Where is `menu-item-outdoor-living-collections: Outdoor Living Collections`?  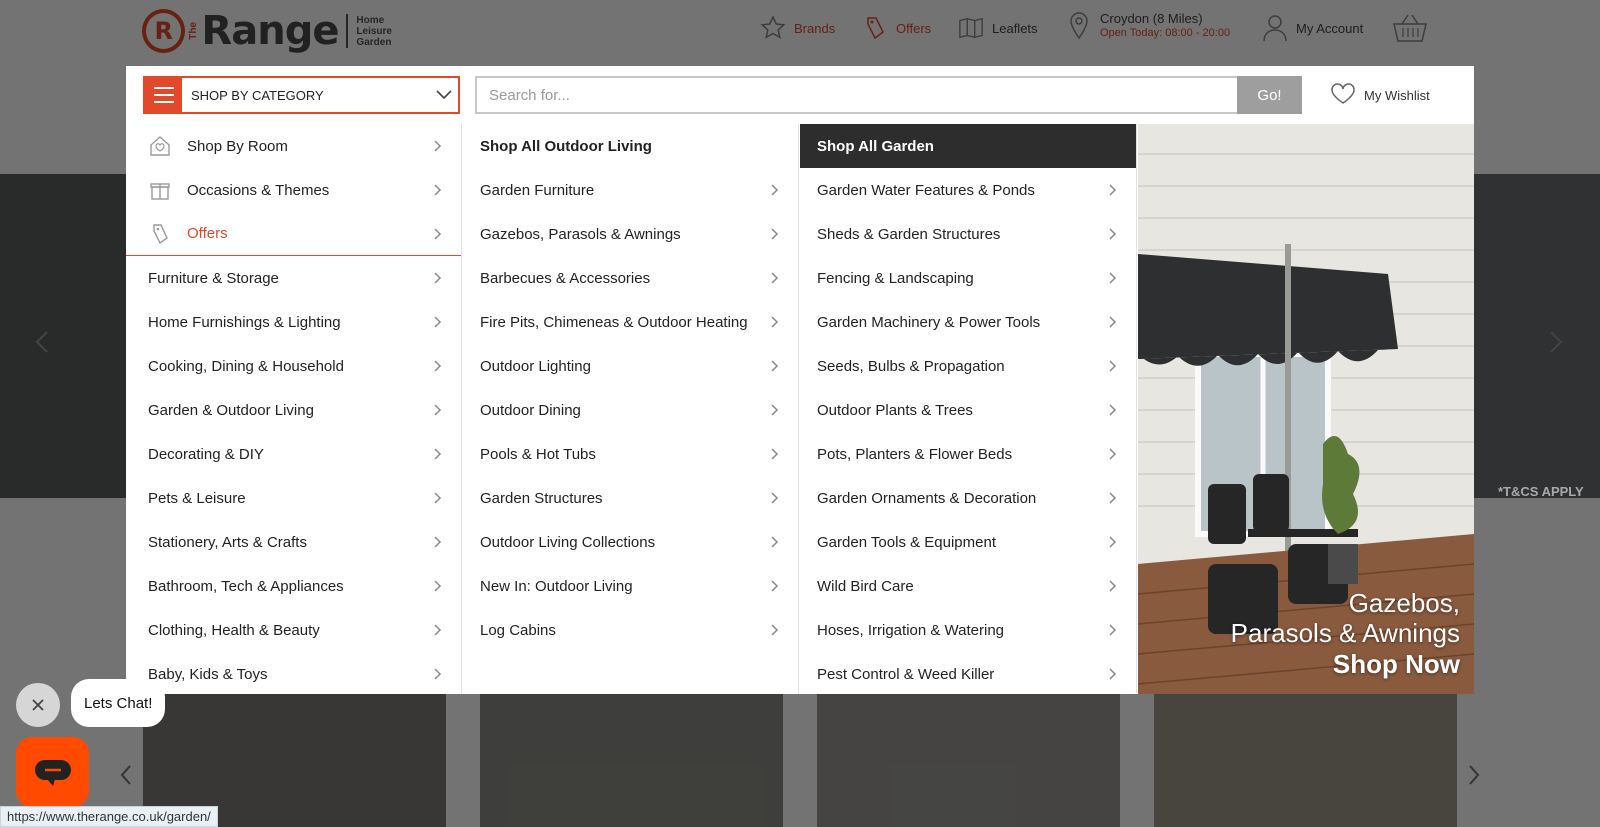 menu-item-outdoor-living-collections: Outdoor Living Collections is located at coordinates (630, 542).